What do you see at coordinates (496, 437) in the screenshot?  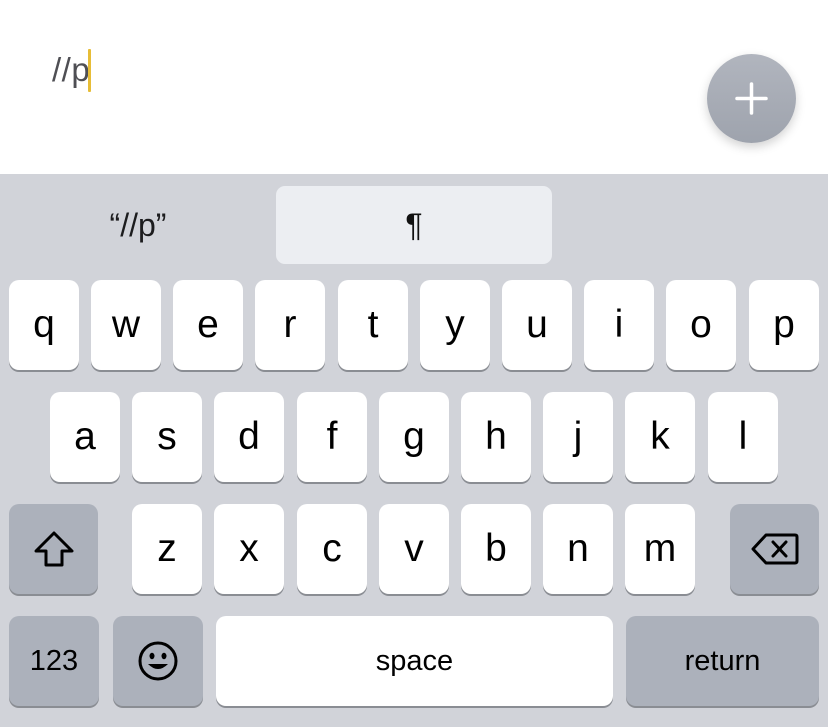 I see `key-h: h` at bounding box center [496, 437].